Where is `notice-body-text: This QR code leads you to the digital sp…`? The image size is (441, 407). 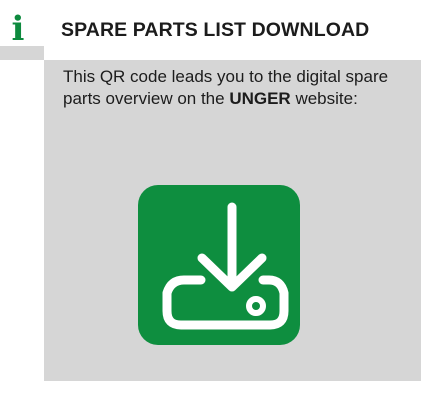
notice-body-text: This QR code leads you to the digital sp… is located at coordinates (228, 87).